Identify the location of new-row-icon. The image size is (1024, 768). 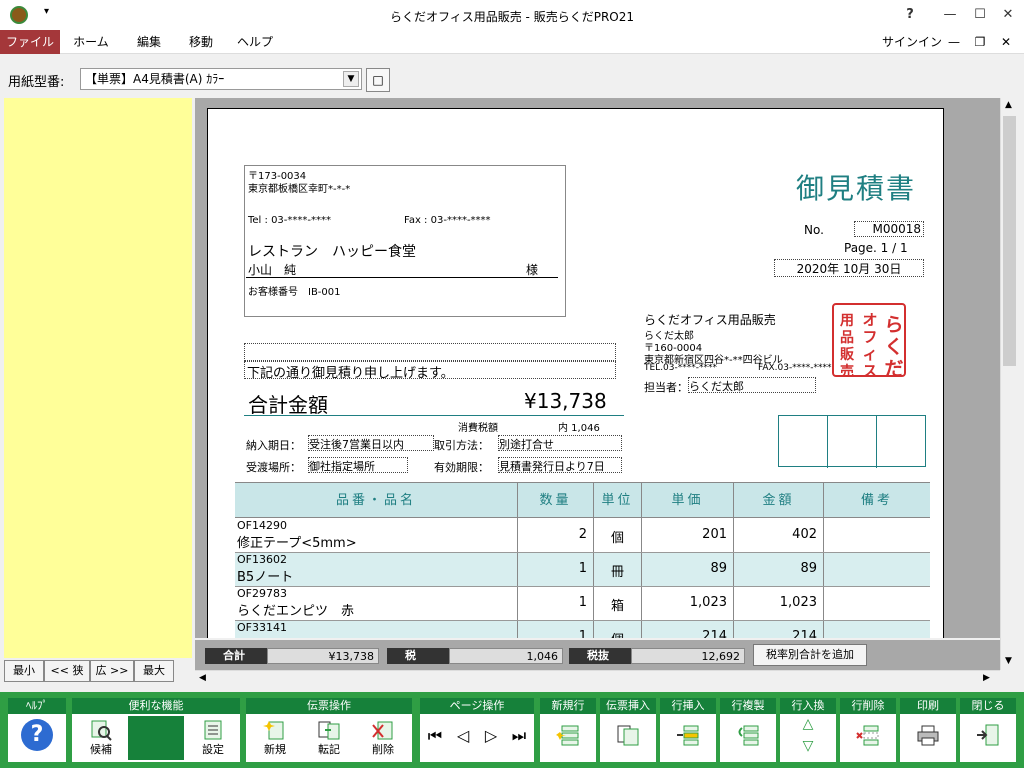
(568, 735).